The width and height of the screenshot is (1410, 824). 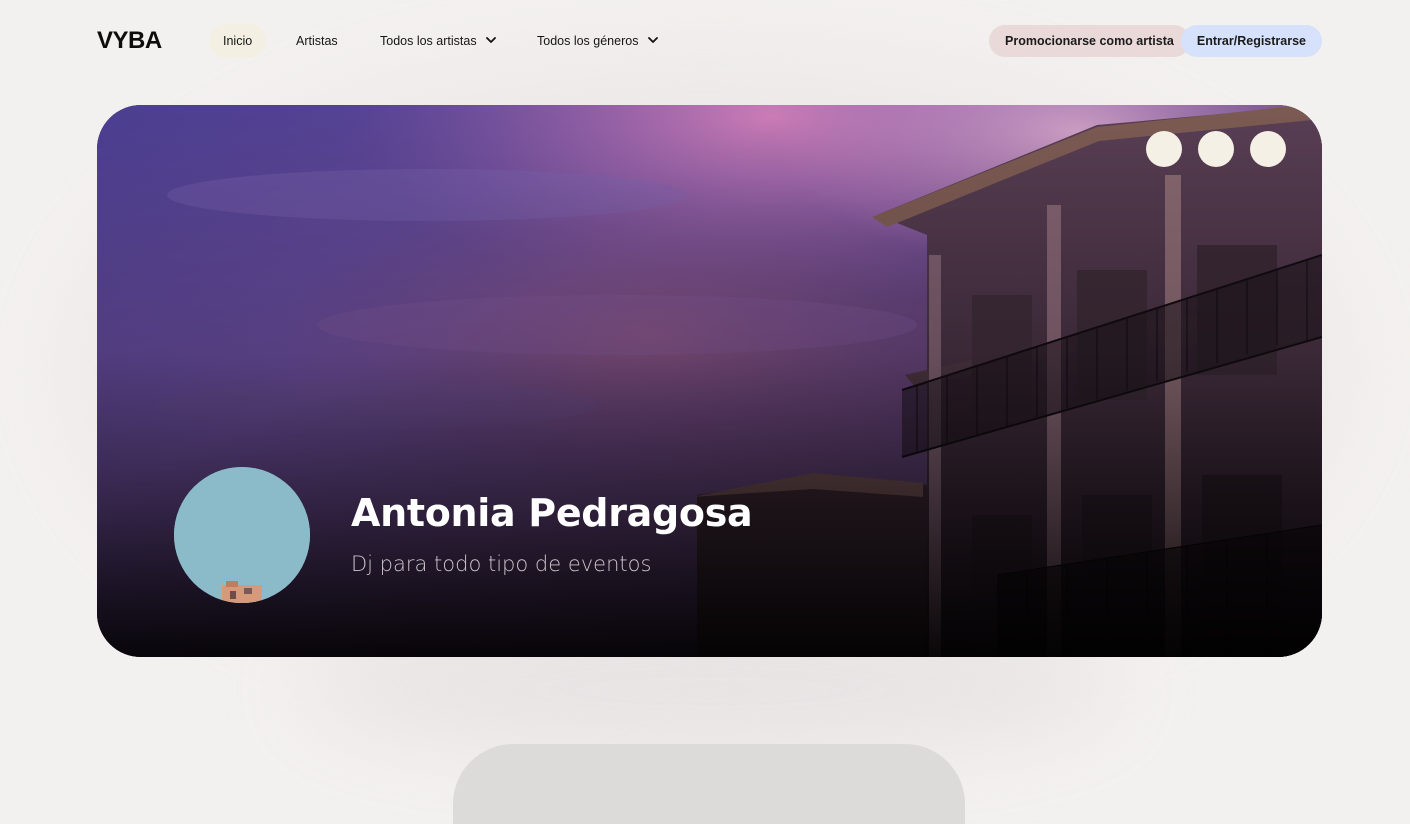 I want to click on nav-todos-artistas-label: Todos los artistas, so click(x=428, y=41).